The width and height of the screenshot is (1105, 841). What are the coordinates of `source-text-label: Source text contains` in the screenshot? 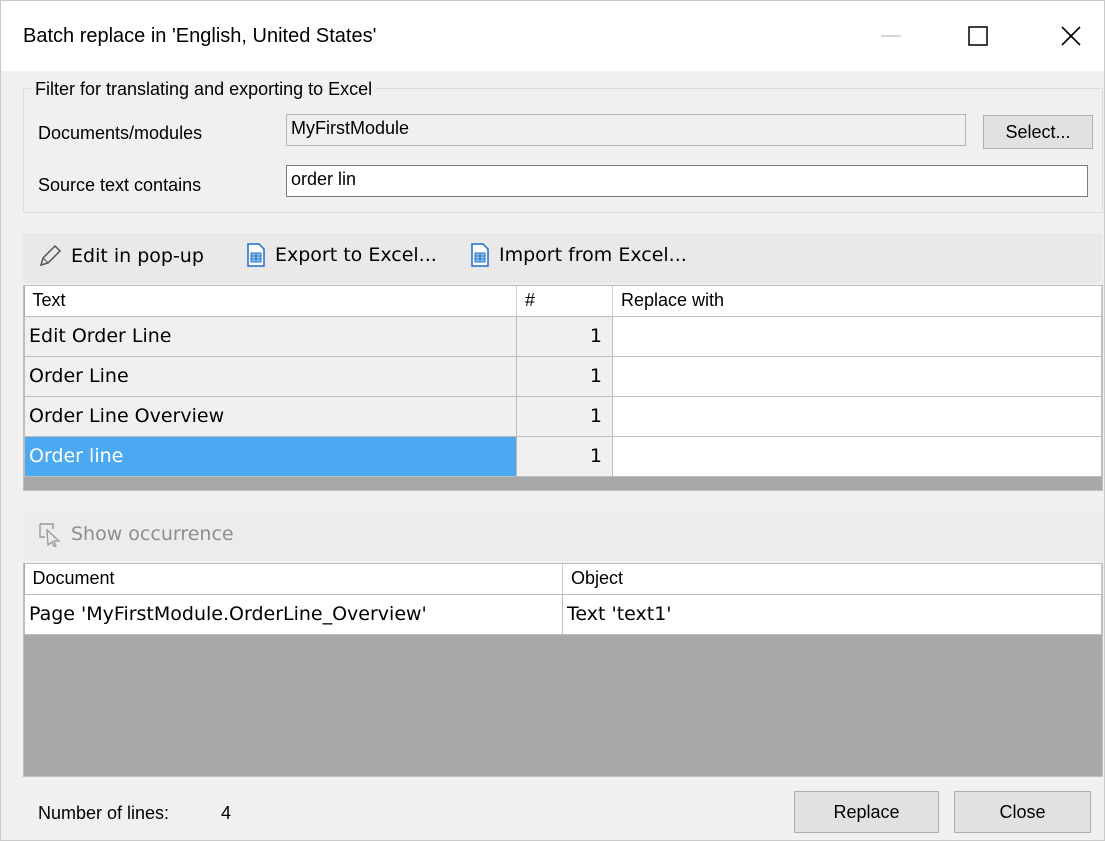 It's located at (120, 185).